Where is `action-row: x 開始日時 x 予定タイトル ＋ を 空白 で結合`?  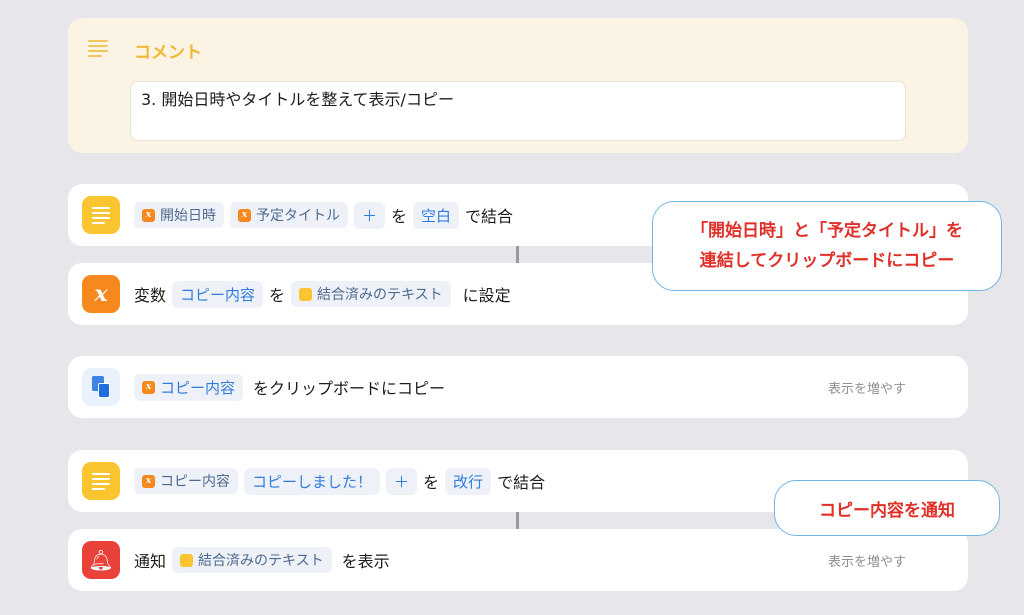
action-row: x 開始日時 x 予定タイトル ＋ を 空白 で結合 is located at coordinates (324, 215).